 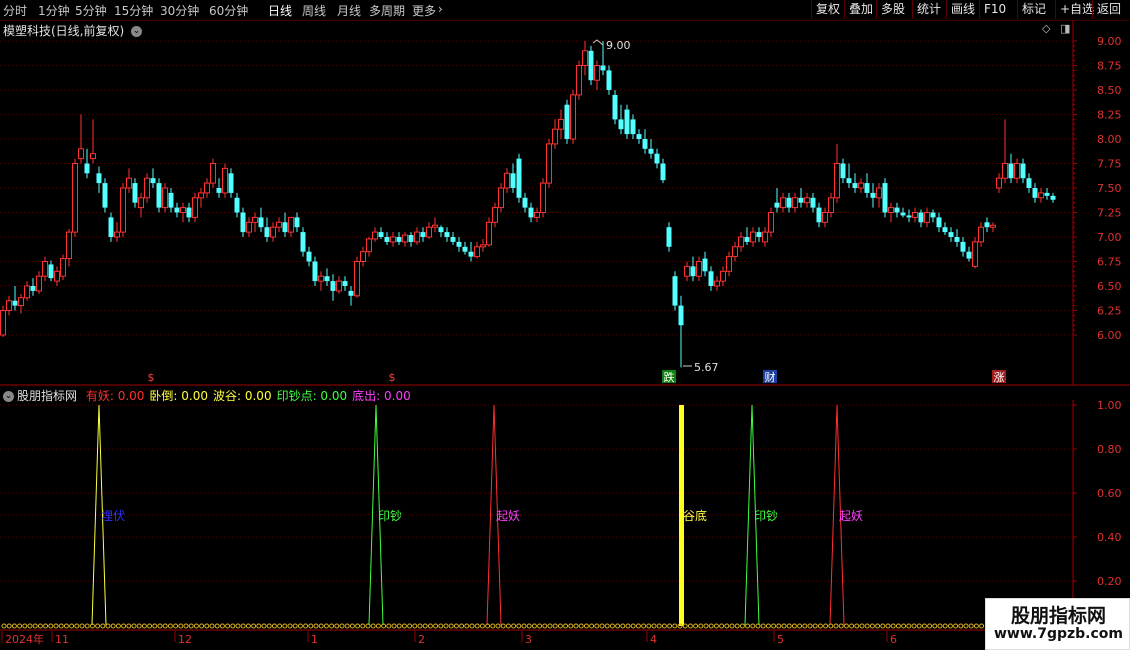 I want to click on ind-tick-label-4: 0.20, so click(x=1109, y=581).